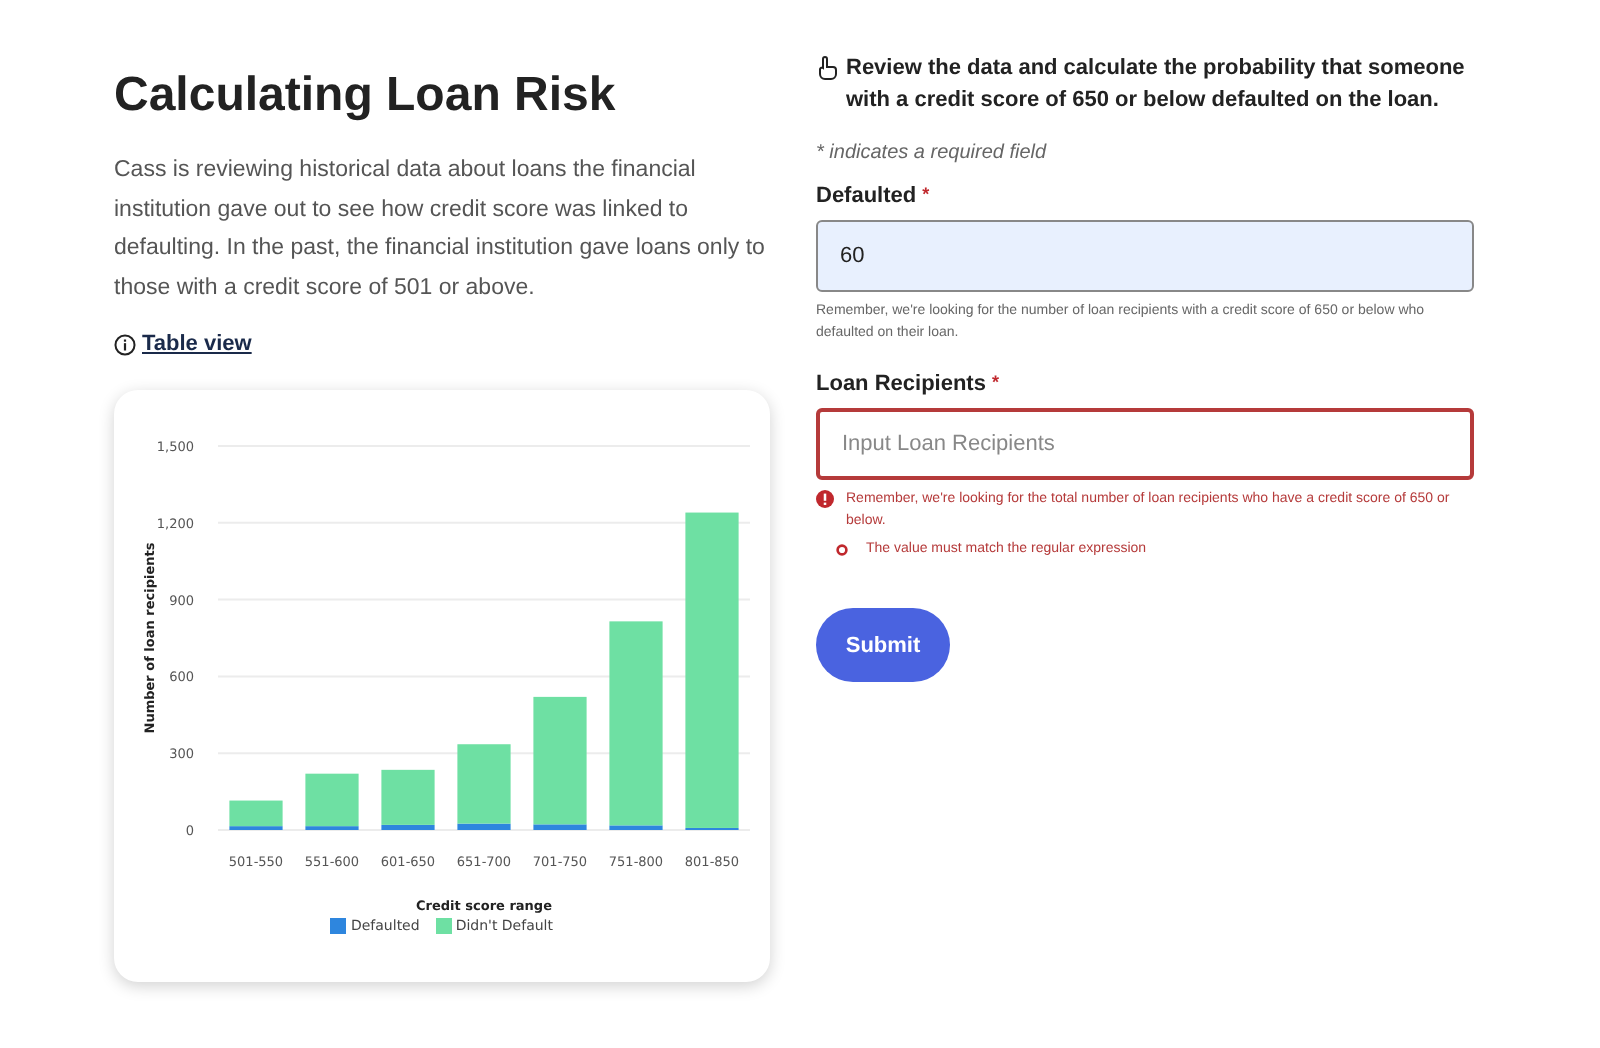  Describe the element at coordinates (883, 645) in the screenshot. I see `submit-button: Submit` at that location.